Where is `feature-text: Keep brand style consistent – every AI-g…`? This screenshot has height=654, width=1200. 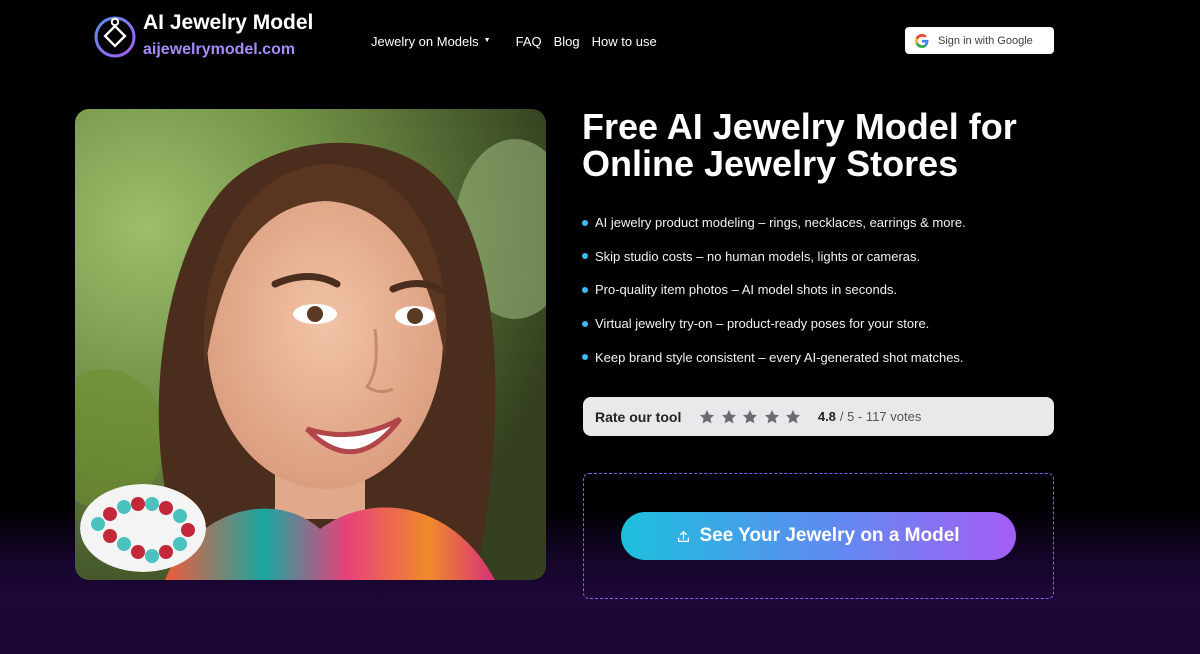 feature-text: Keep brand style consistent – every AI-g… is located at coordinates (779, 357).